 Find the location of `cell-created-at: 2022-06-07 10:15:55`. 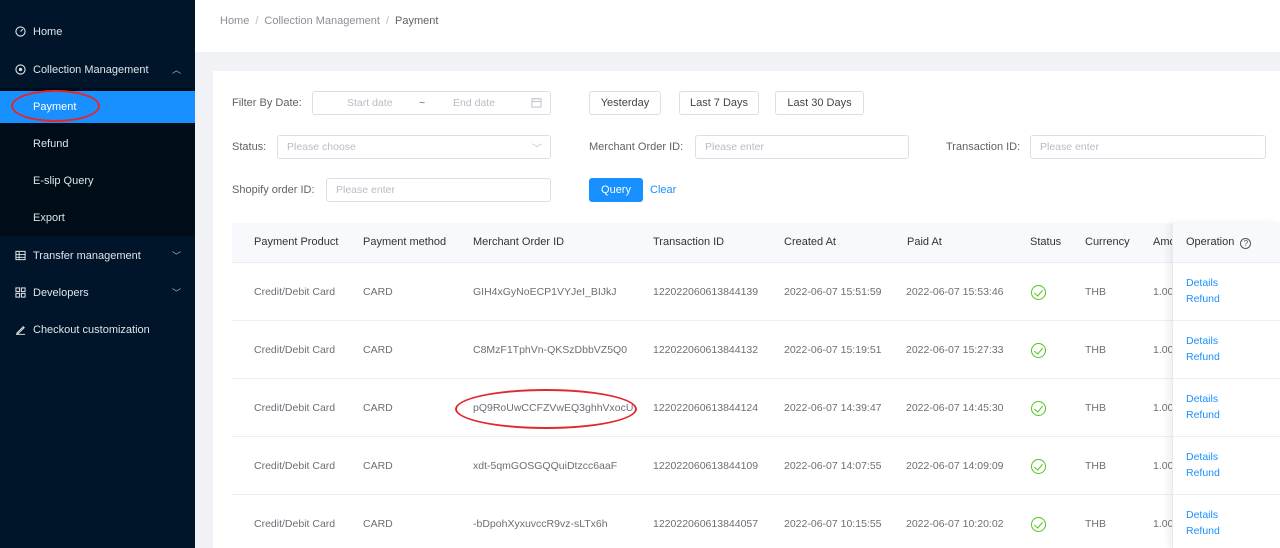

cell-created-at: 2022-06-07 10:15:55 is located at coordinates (833, 524).